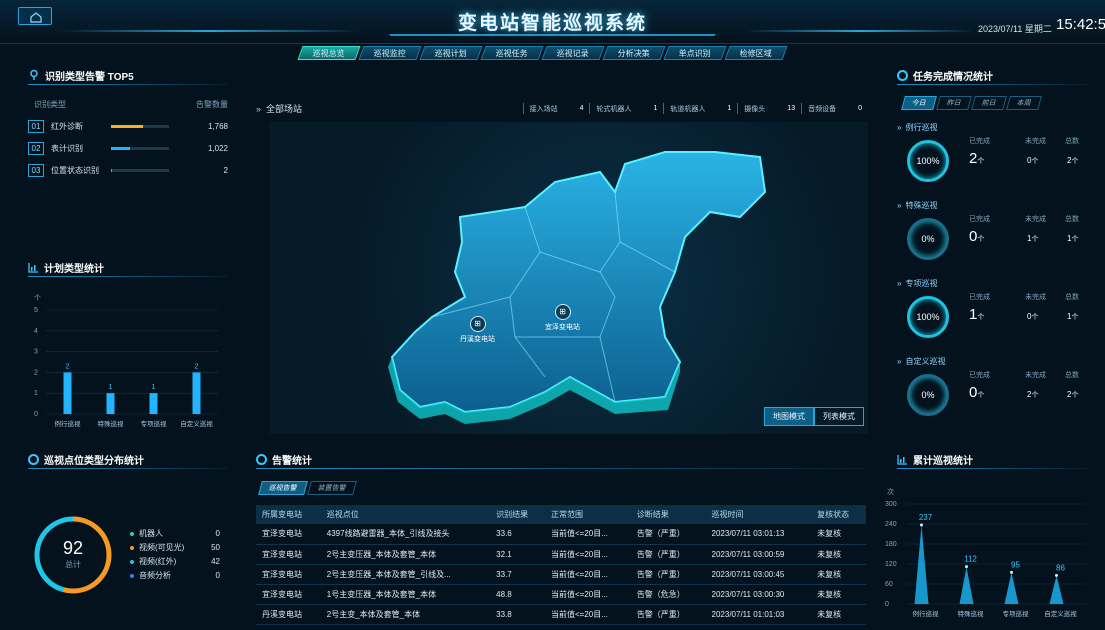 The width and height of the screenshot is (1105, 630). Describe the element at coordinates (889, 584) in the screenshot. I see `y-tick-label: 60` at that location.